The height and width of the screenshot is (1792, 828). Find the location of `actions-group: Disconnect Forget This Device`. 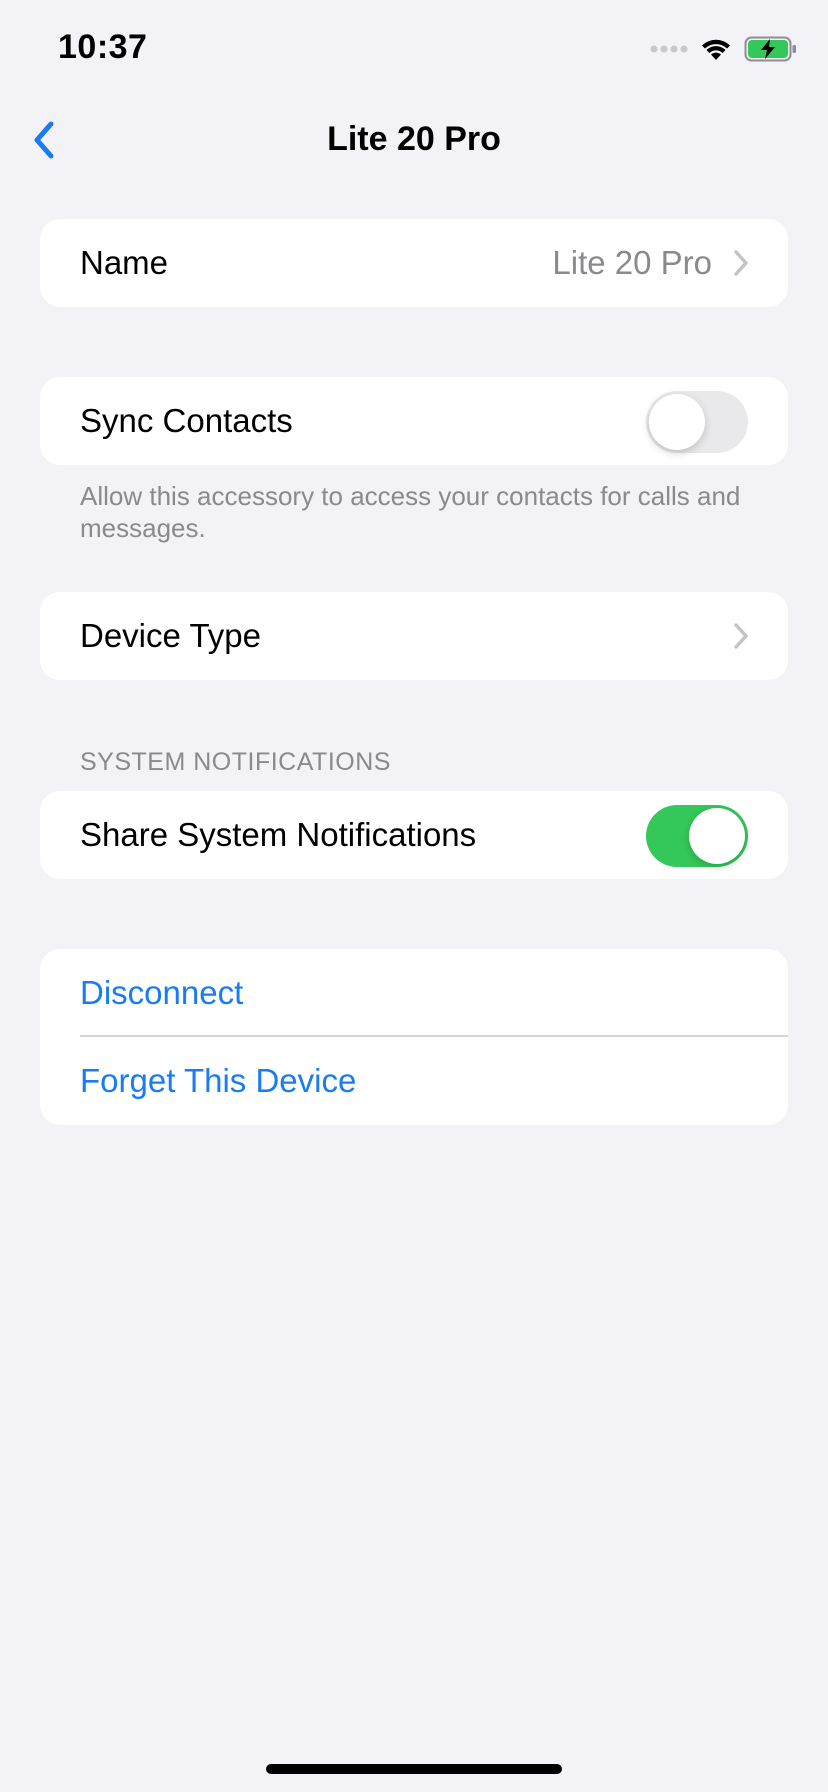

actions-group: Disconnect Forget This Device is located at coordinates (414, 1037).